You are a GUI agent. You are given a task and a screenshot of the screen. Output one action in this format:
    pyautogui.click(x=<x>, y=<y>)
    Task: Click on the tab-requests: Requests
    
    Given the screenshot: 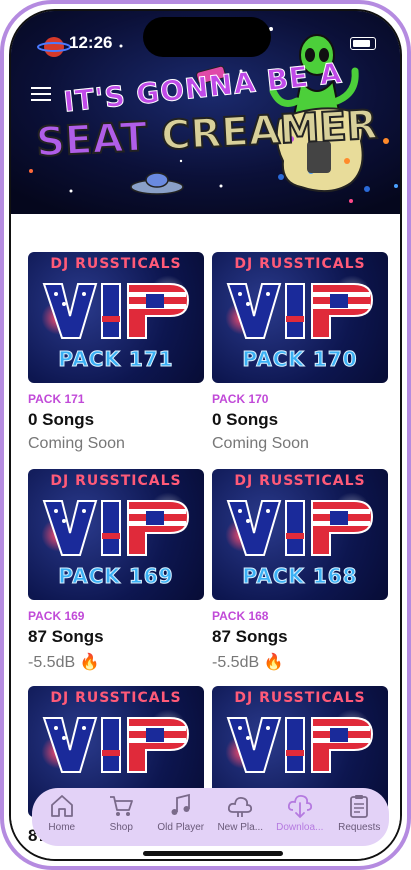 What is the action you would take?
    pyautogui.click(x=359, y=812)
    